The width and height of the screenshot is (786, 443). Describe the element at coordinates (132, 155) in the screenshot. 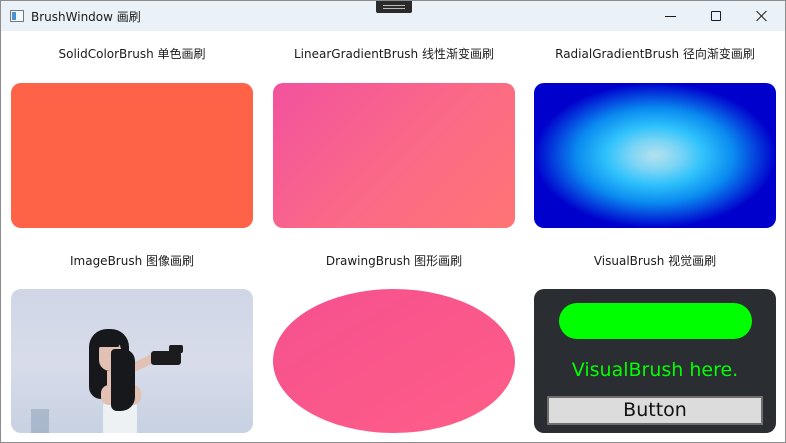

I see `solid-color-brush-sample` at that location.